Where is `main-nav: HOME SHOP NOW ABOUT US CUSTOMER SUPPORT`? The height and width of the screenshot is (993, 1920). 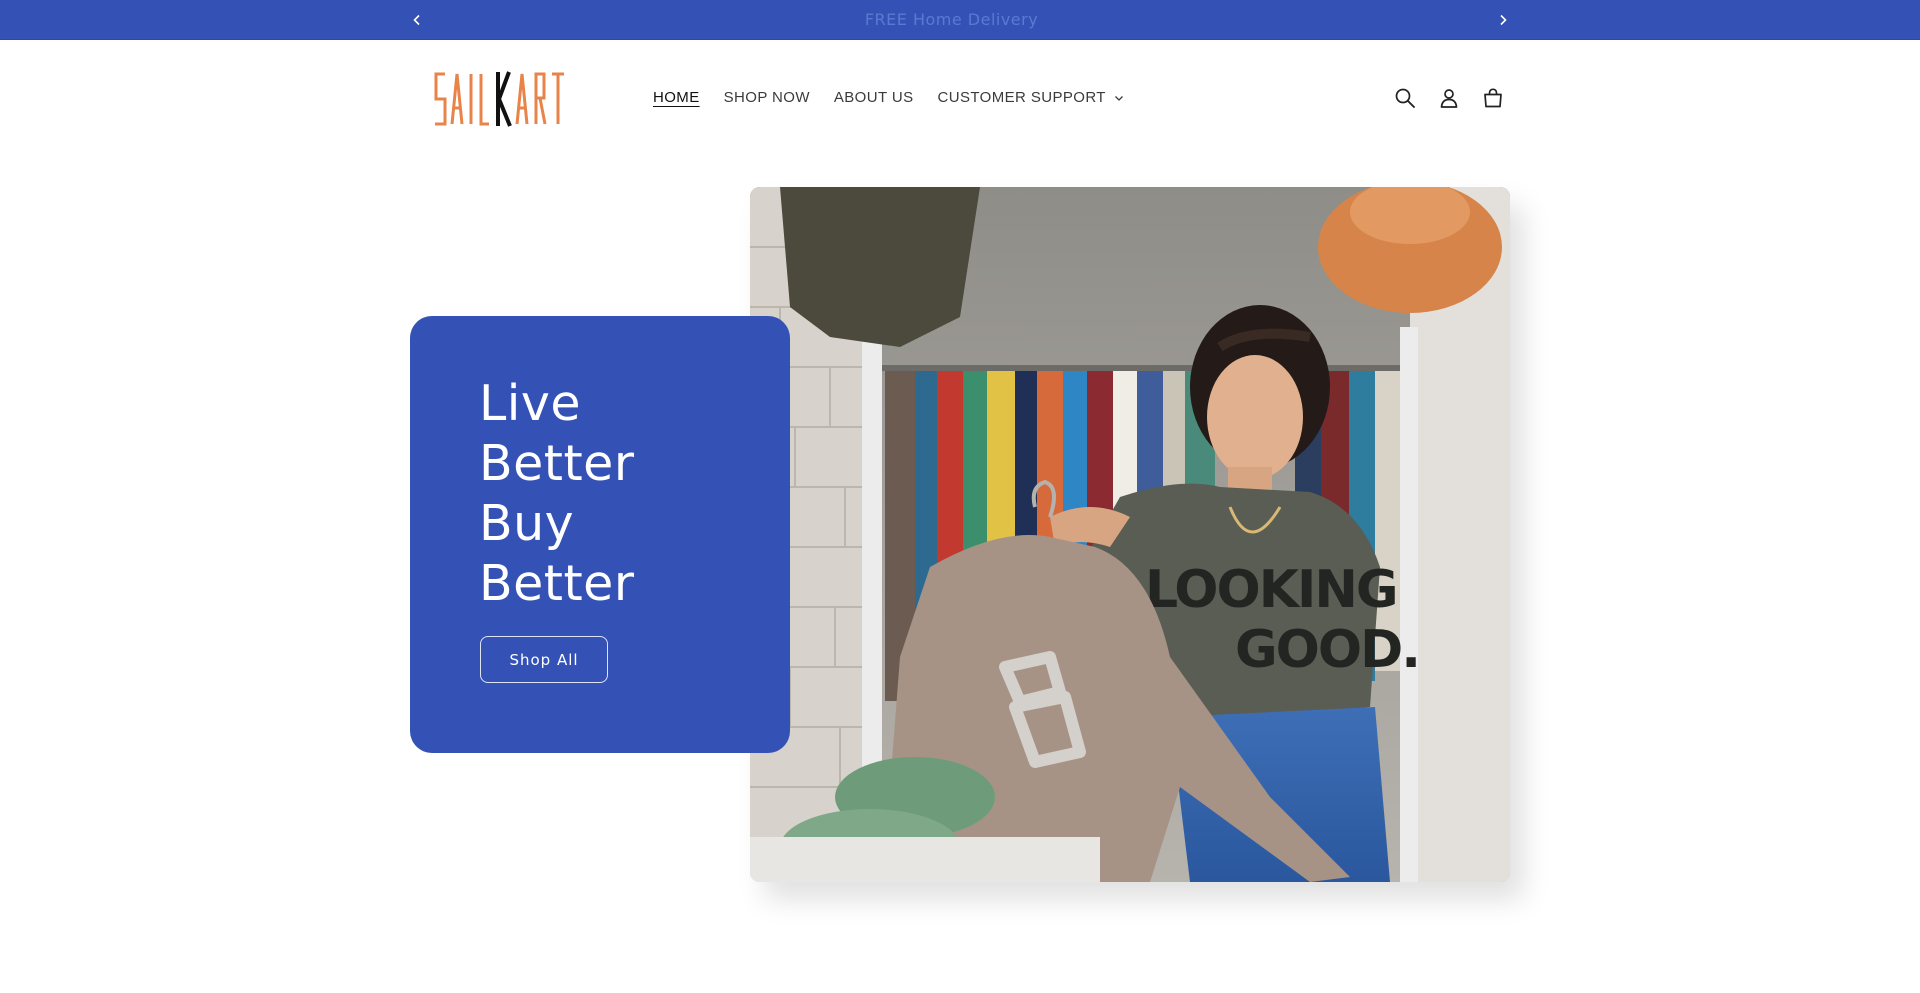 main-nav: HOME SHOP NOW ABOUT US CUSTOMER SUPPORT is located at coordinates (888, 98).